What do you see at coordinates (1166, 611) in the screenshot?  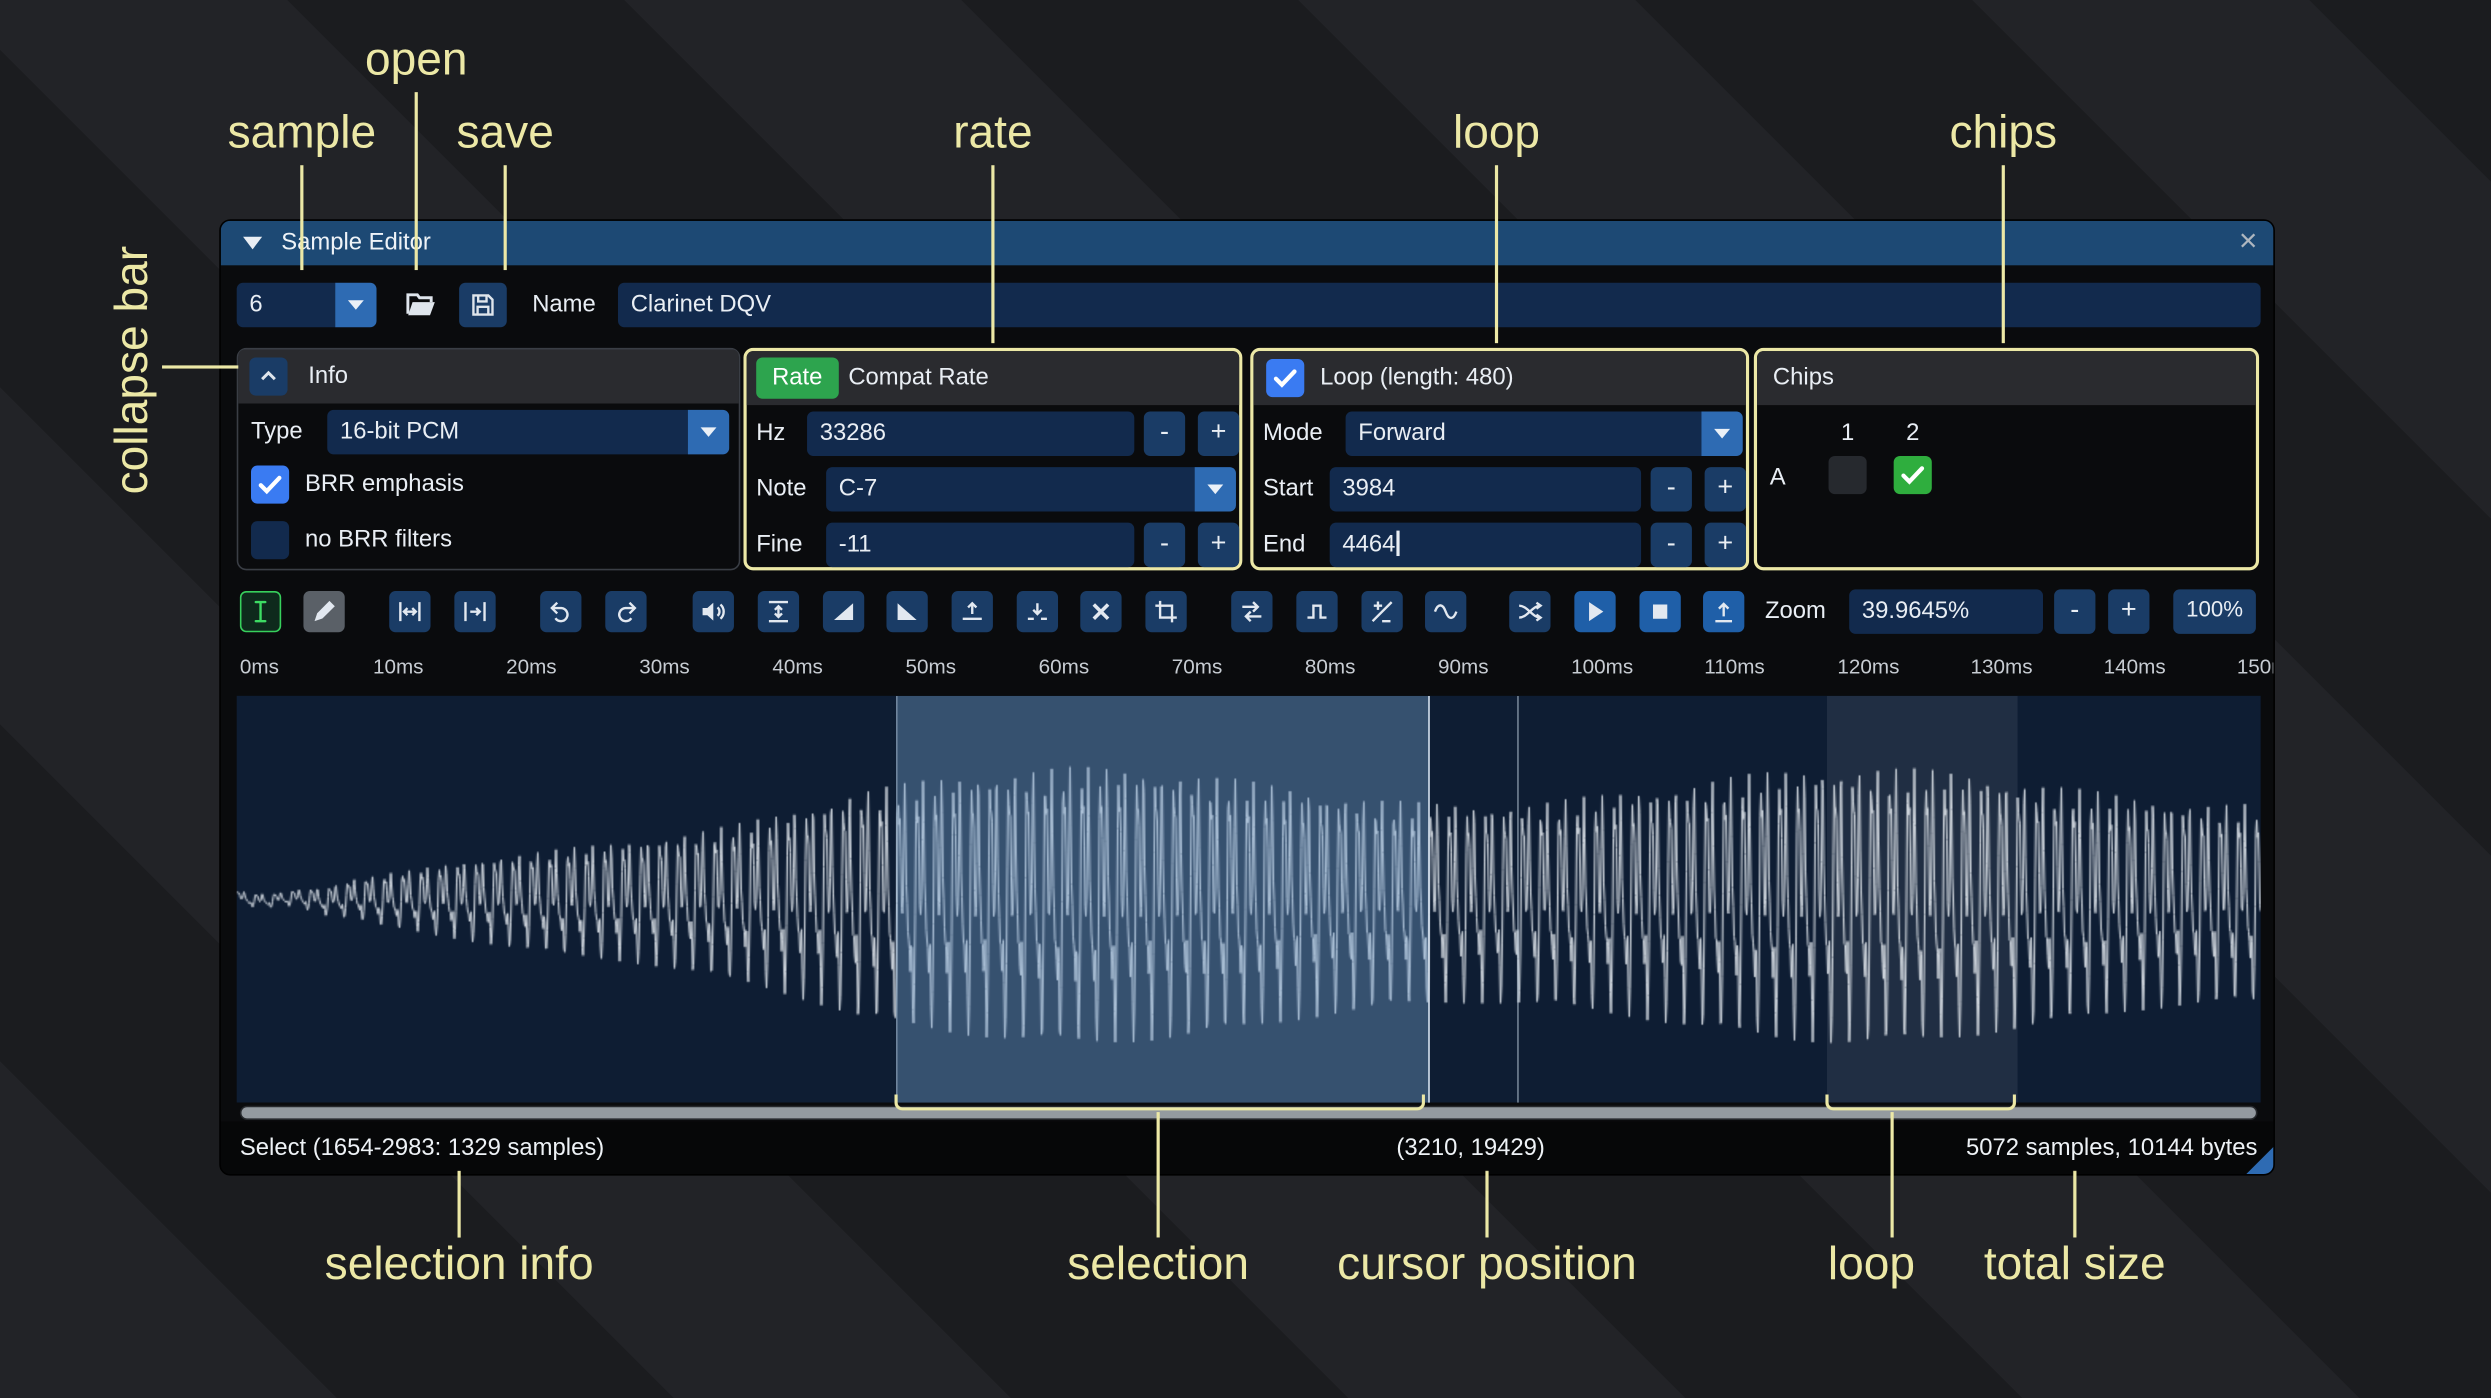 I see `trim-button` at bounding box center [1166, 611].